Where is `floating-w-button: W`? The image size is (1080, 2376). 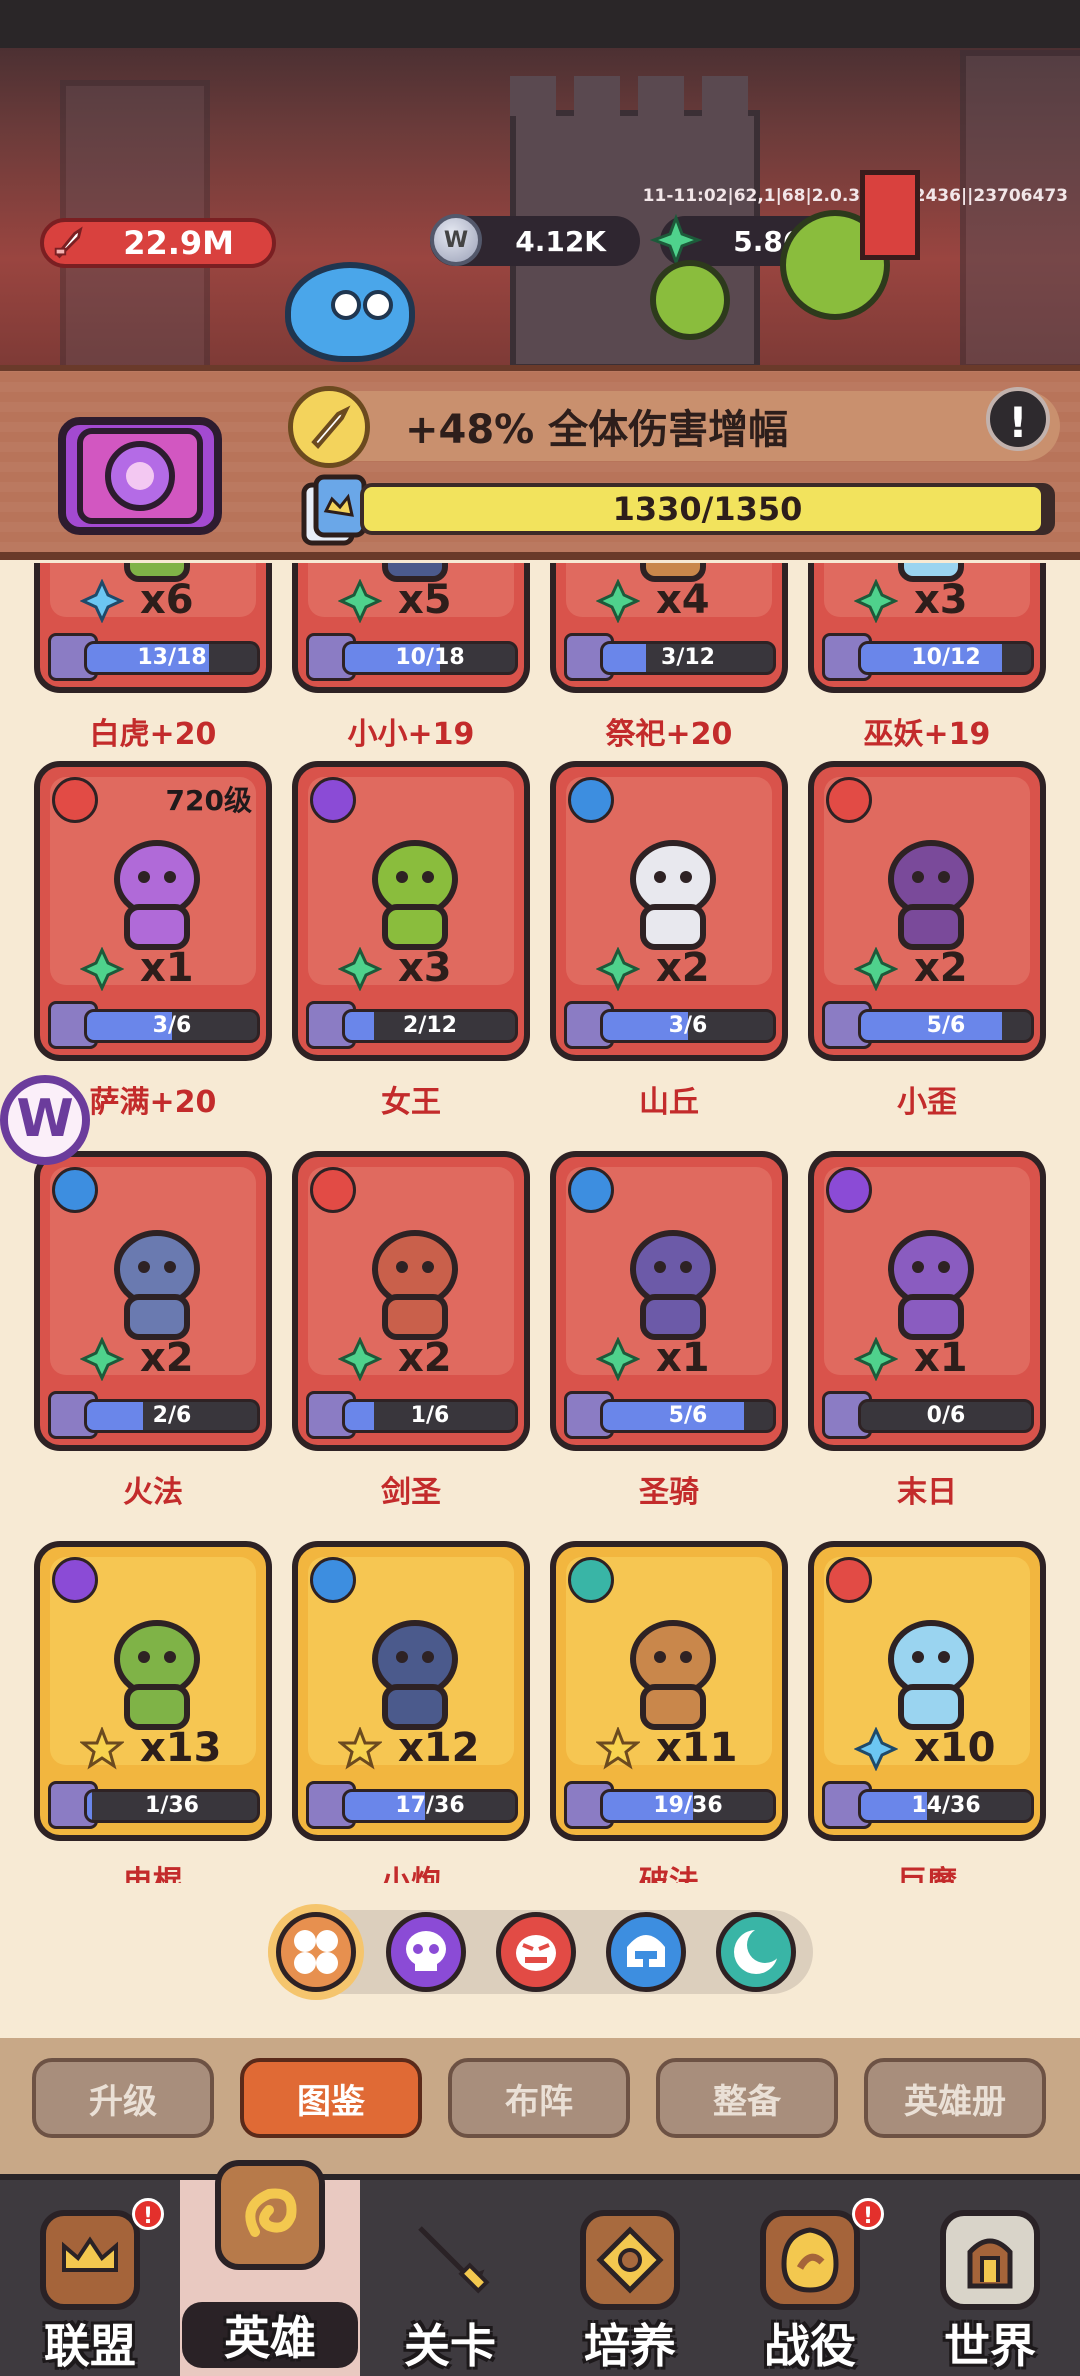
floating-w-button: W is located at coordinates (45, 1120).